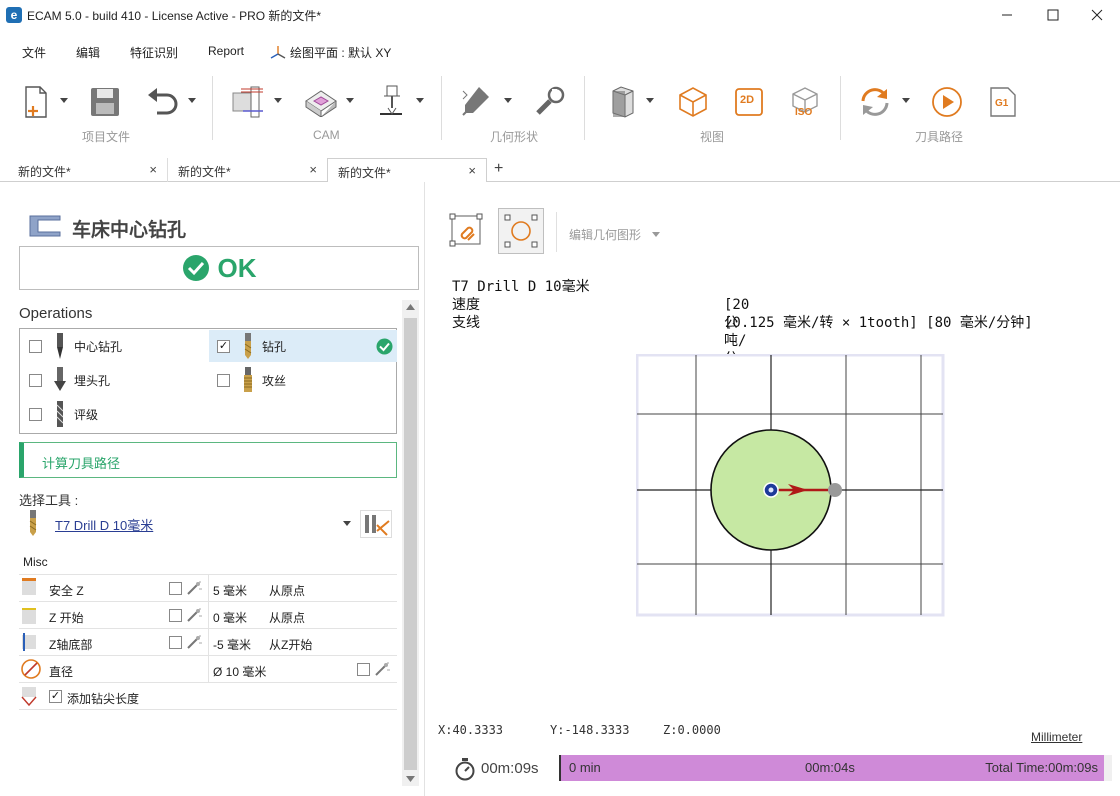 The image size is (1120, 796). I want to click on machining-time: 00m:09s, so click(510, 768).